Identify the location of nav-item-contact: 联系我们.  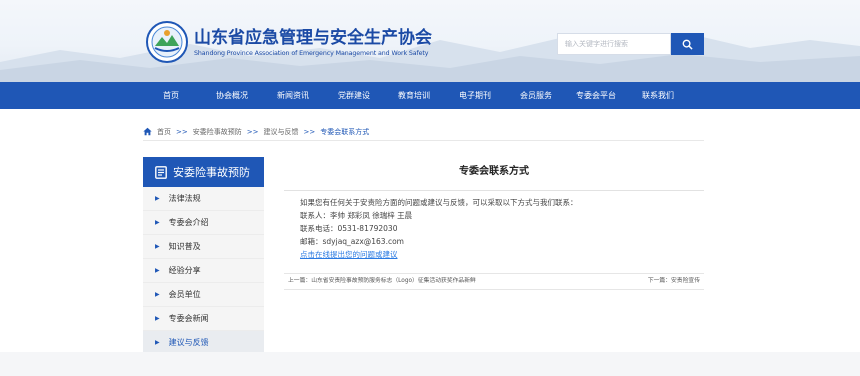
(658, 95).